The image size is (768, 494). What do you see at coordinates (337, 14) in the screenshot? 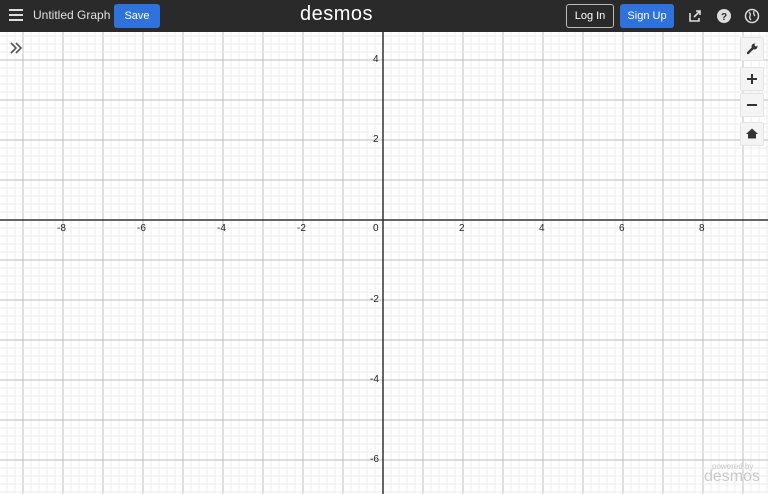
I see `desmos-logo: desmos` at bounding box center [337, 14].